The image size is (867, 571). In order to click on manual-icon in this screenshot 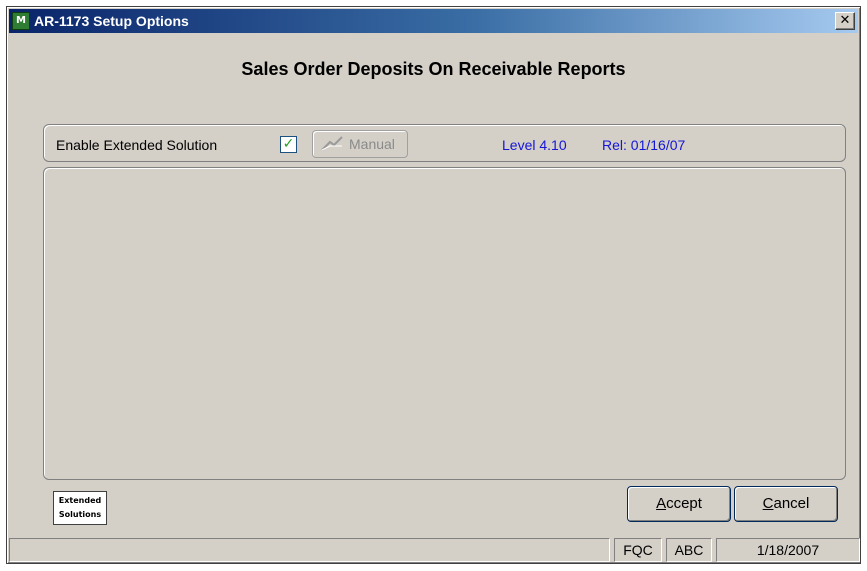, I will do `click(332, 143)`.